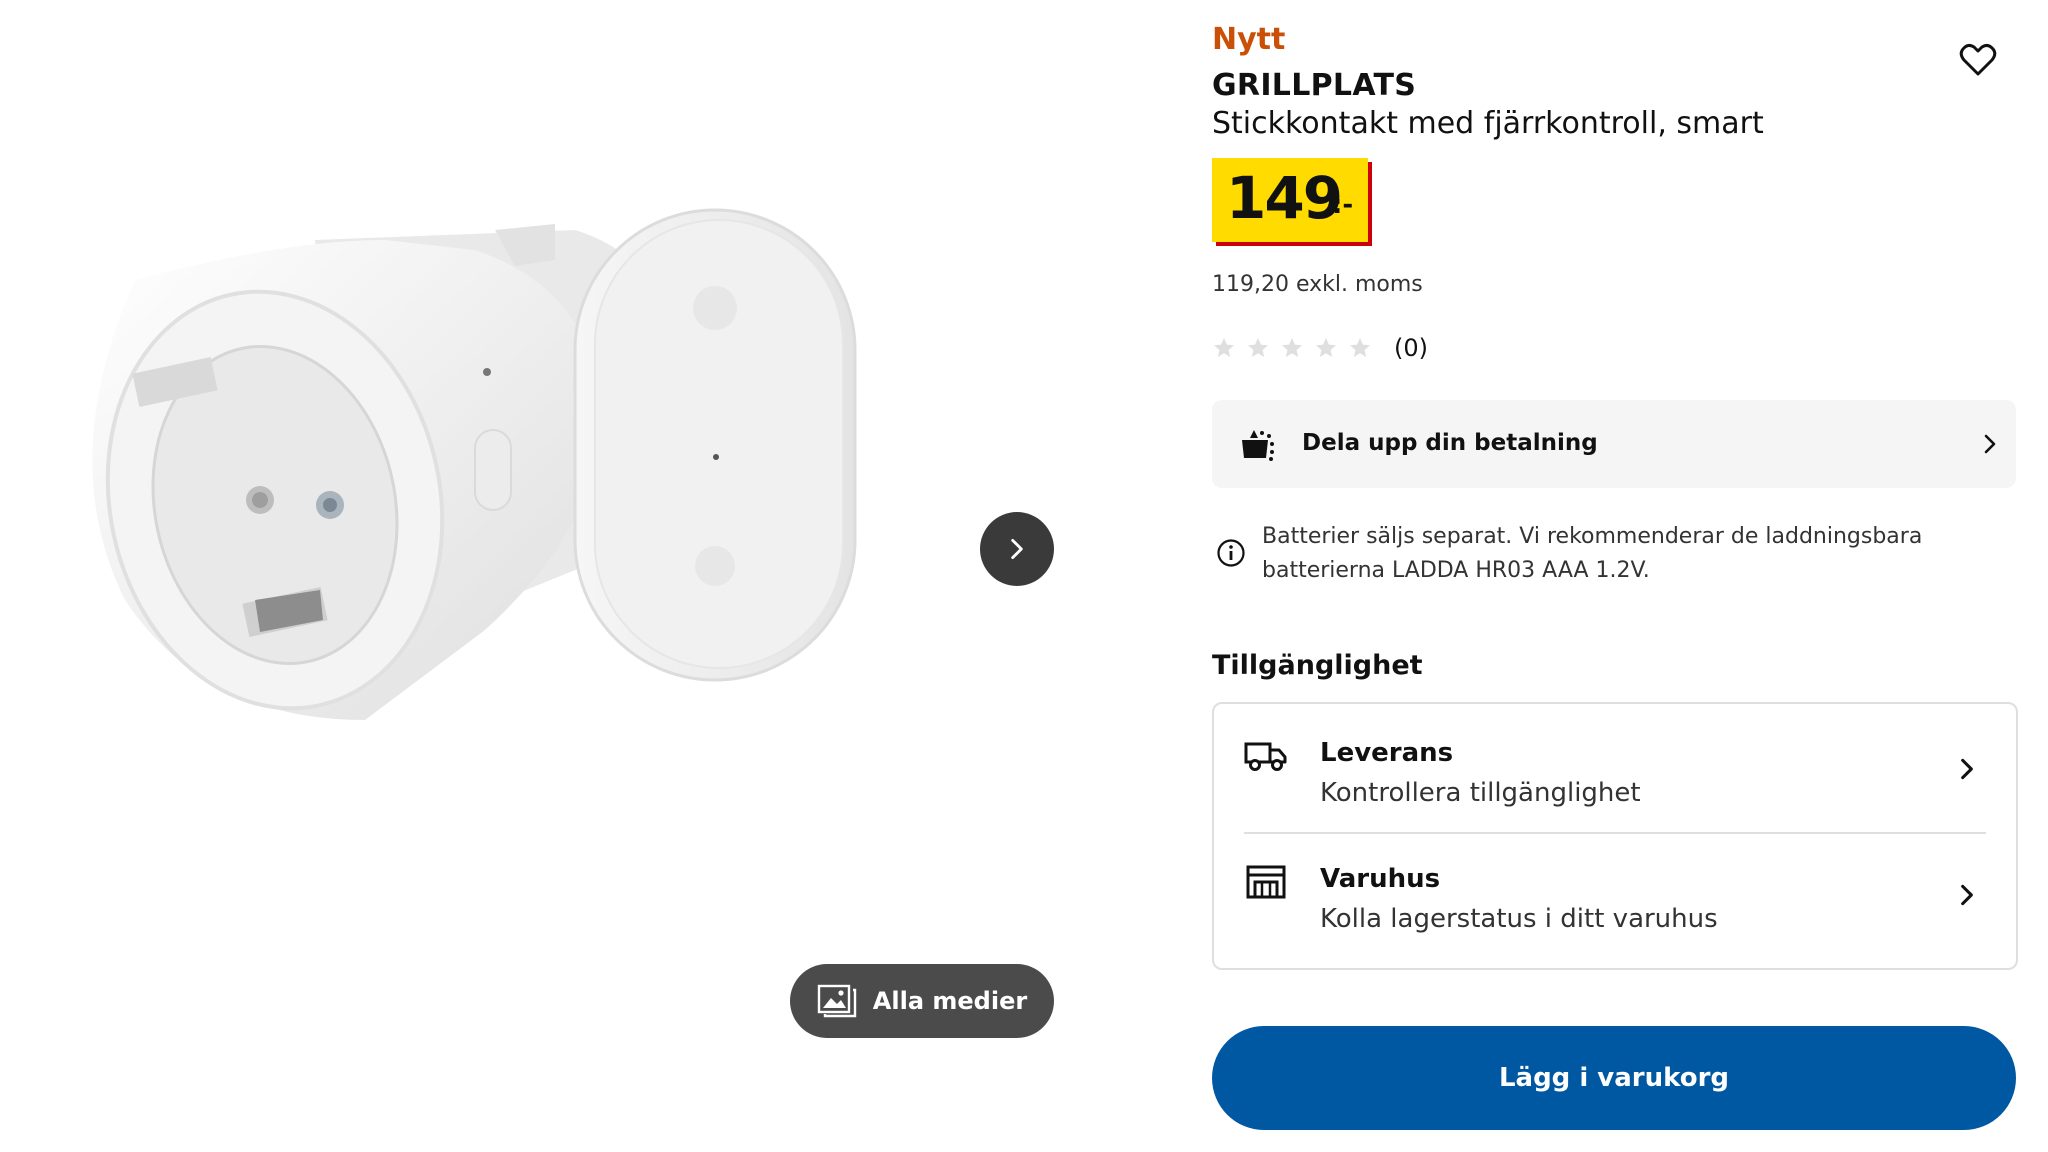 This screenshot has height=1152, width=2048. What do you see at coordinates (1231, 553) in the screenshot?
I see `info-icon` at bounding box center [1231, 553].